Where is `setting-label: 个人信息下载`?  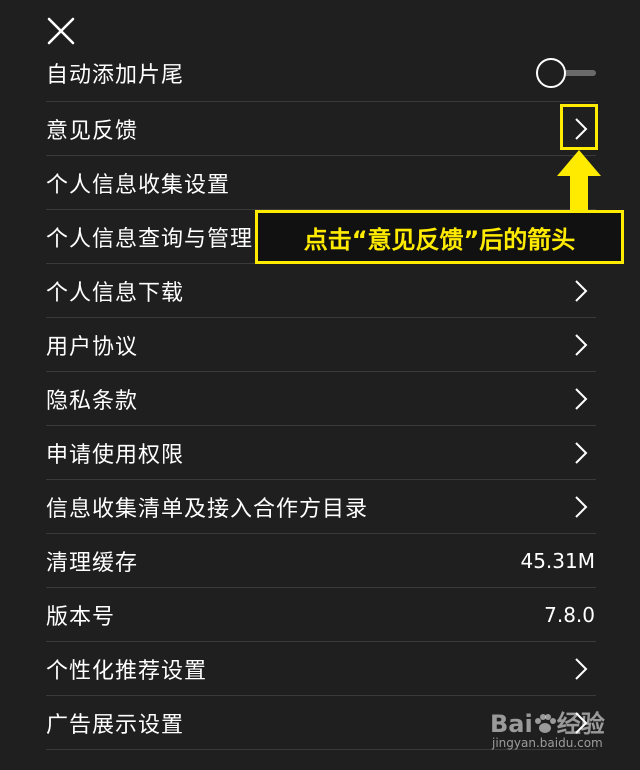
setting-label: 个人信息下载 is located at coordinates (115, 293).